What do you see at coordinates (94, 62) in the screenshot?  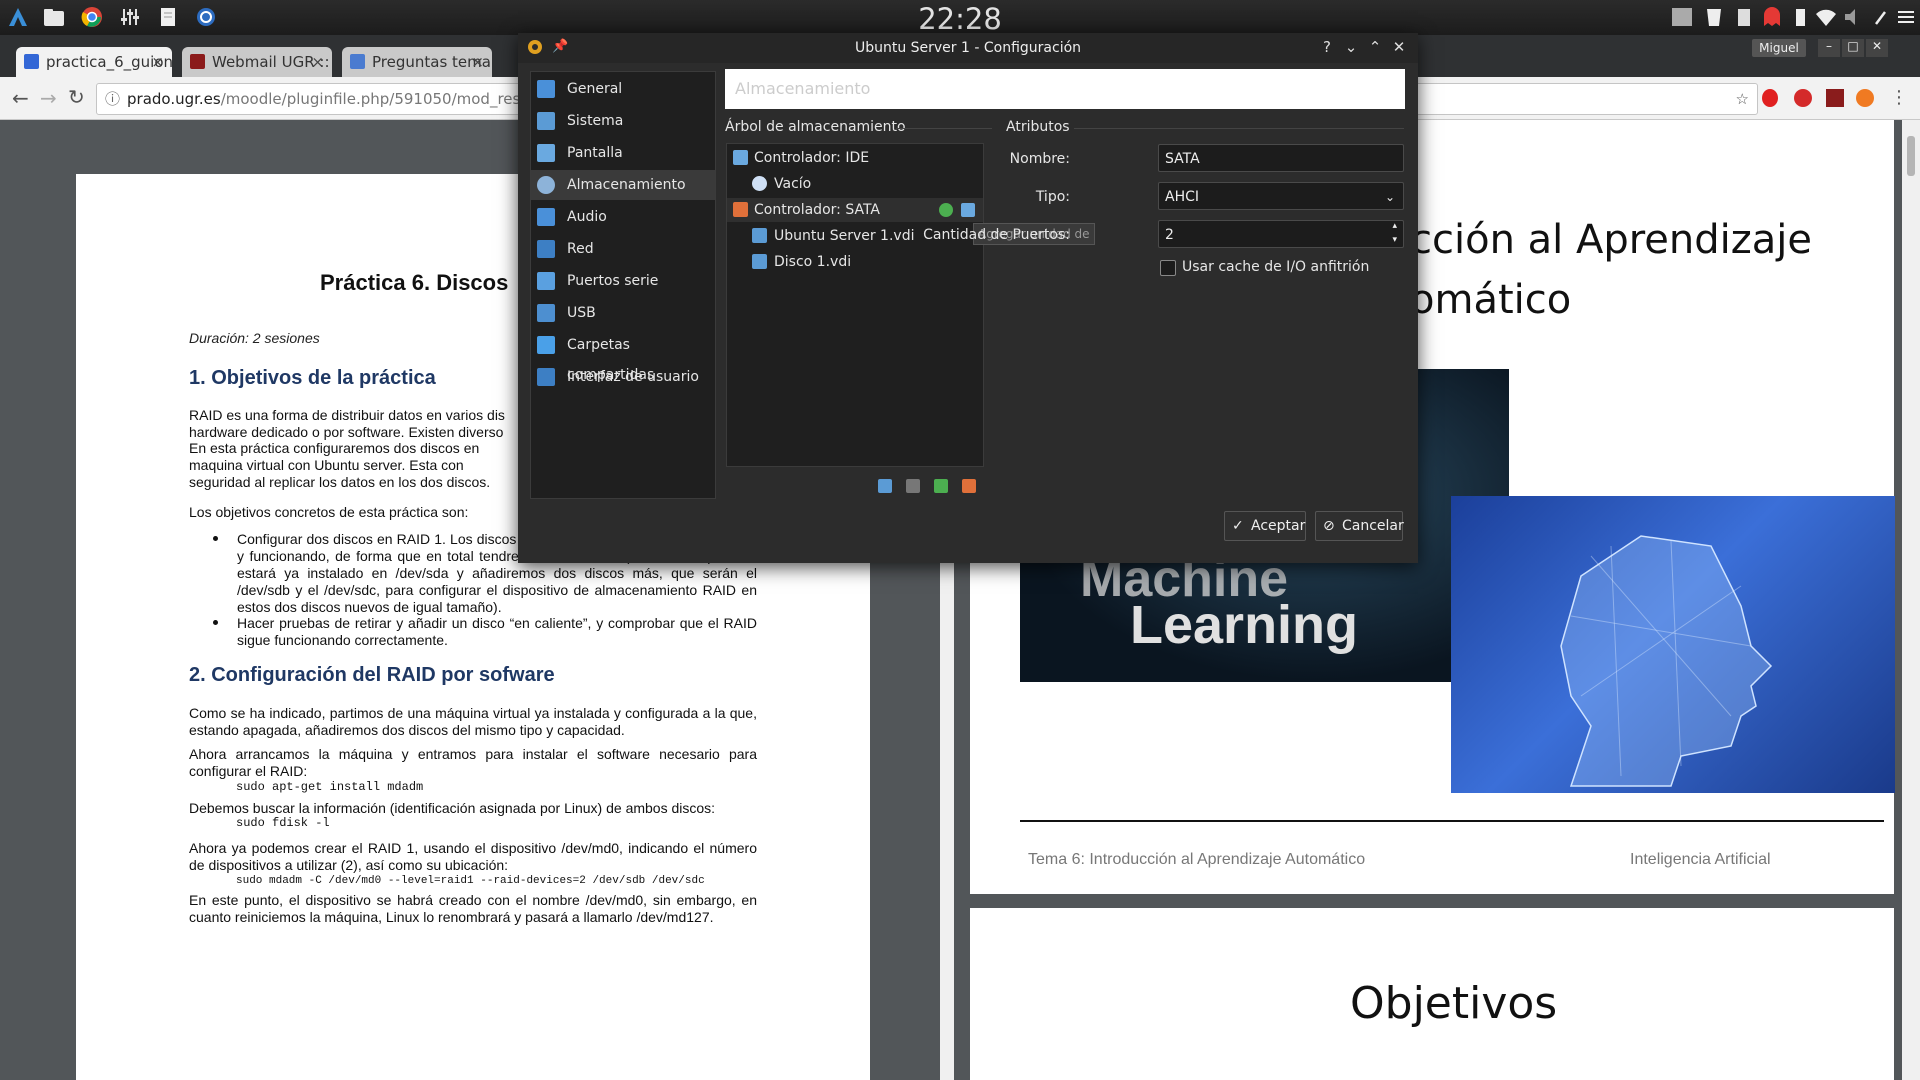 I see `tab-practica: practica_6_guion ×` at bounding box center [94, 62].